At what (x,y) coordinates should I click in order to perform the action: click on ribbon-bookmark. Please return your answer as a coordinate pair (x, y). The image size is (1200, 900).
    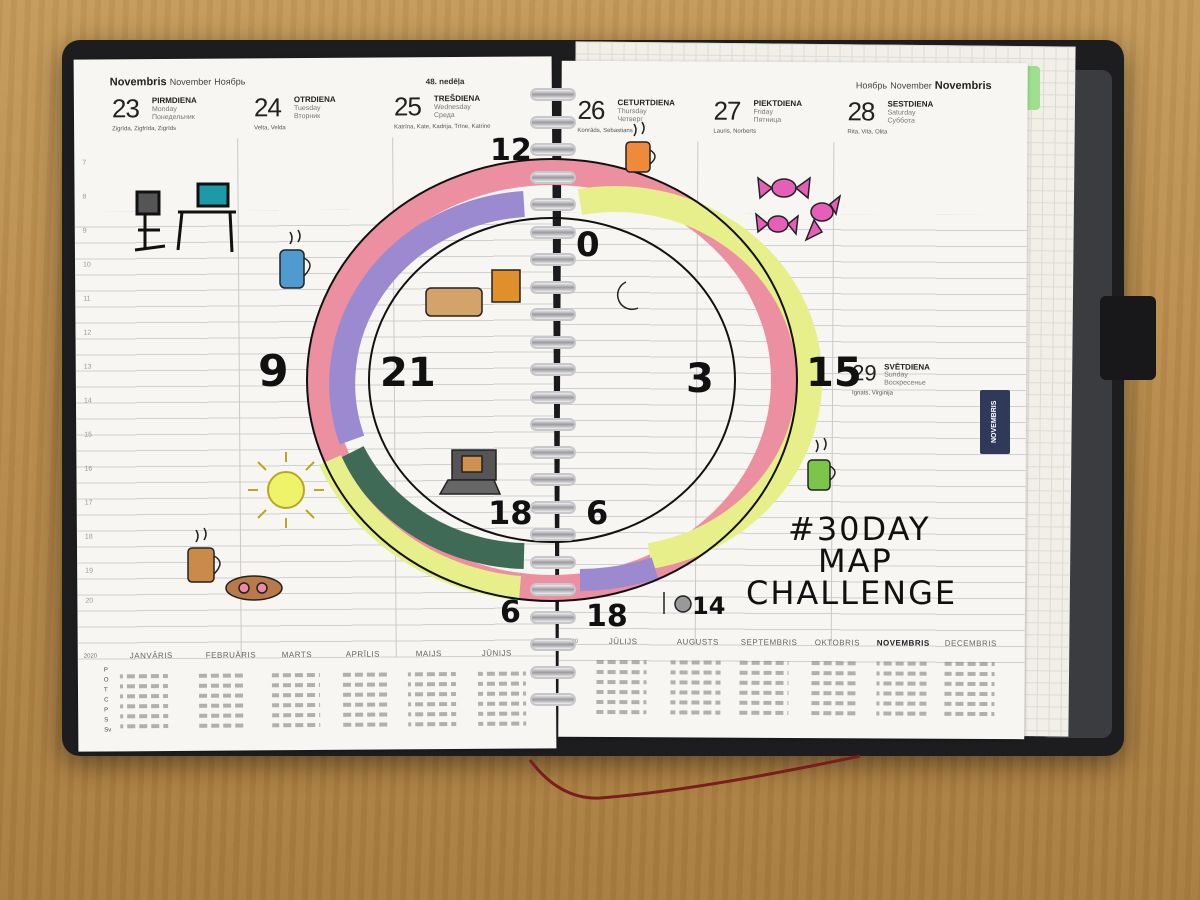
    Looking at the image, I should click on (694, 777).